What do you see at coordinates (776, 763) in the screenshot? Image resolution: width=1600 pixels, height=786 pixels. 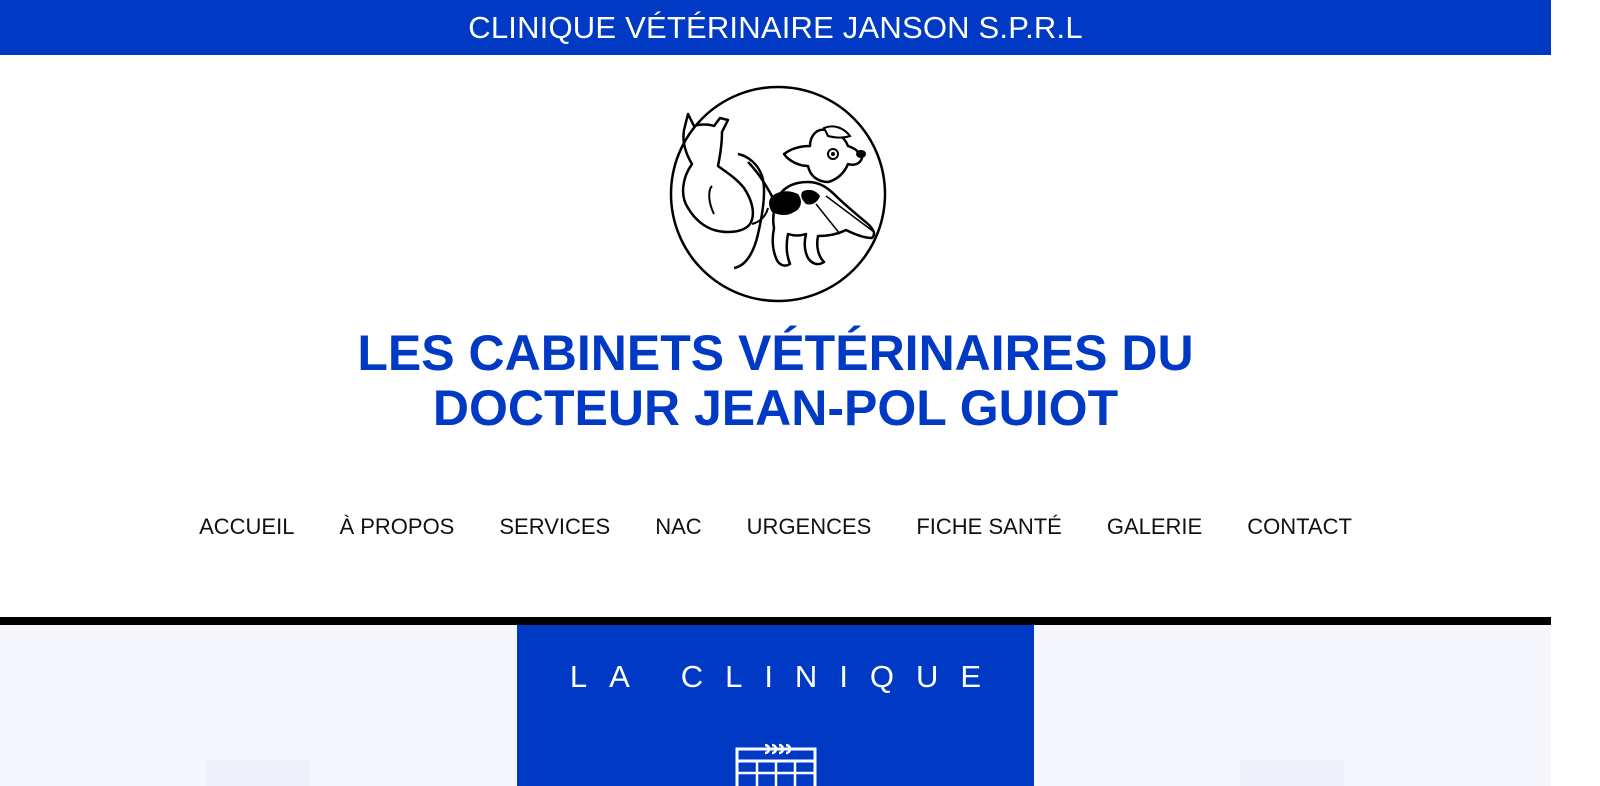 I see `calendar-icon` at bounding box center [776, 763].